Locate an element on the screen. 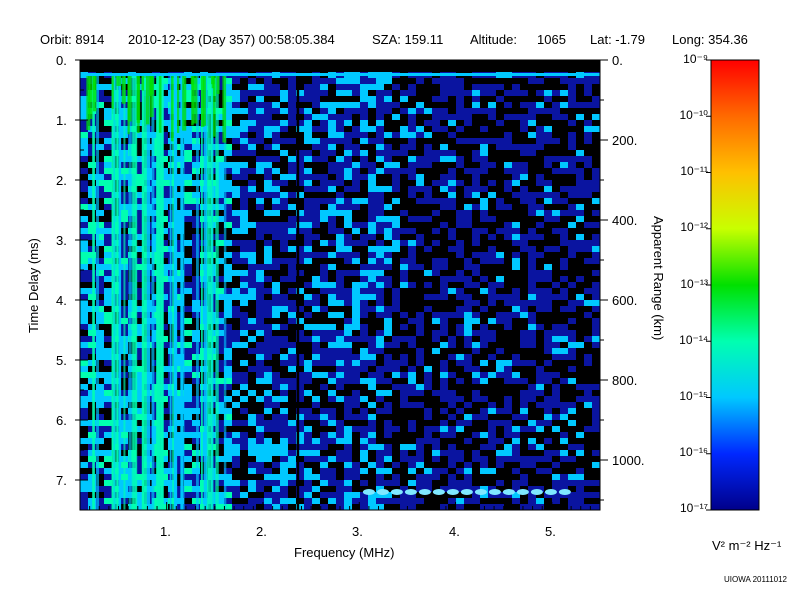  colorbar-tick-label: 10⁻⁹ is located at coordinates (695, 59).